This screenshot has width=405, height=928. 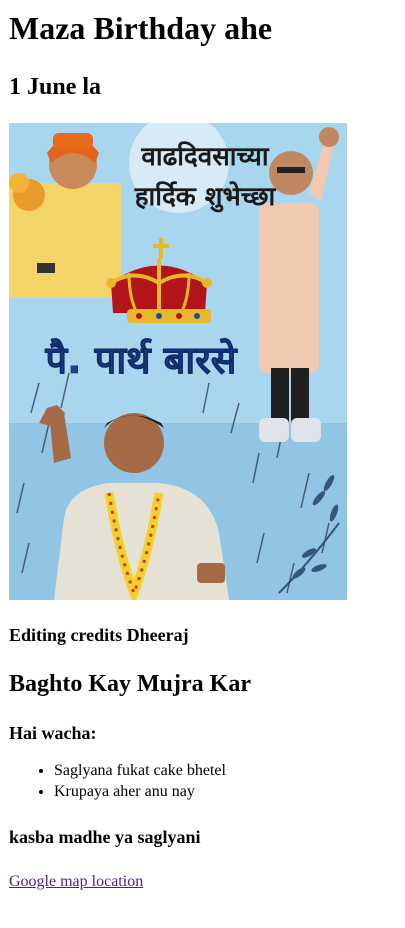 I want to click on google-map-link: Google map location, so click(x=76, y=882).